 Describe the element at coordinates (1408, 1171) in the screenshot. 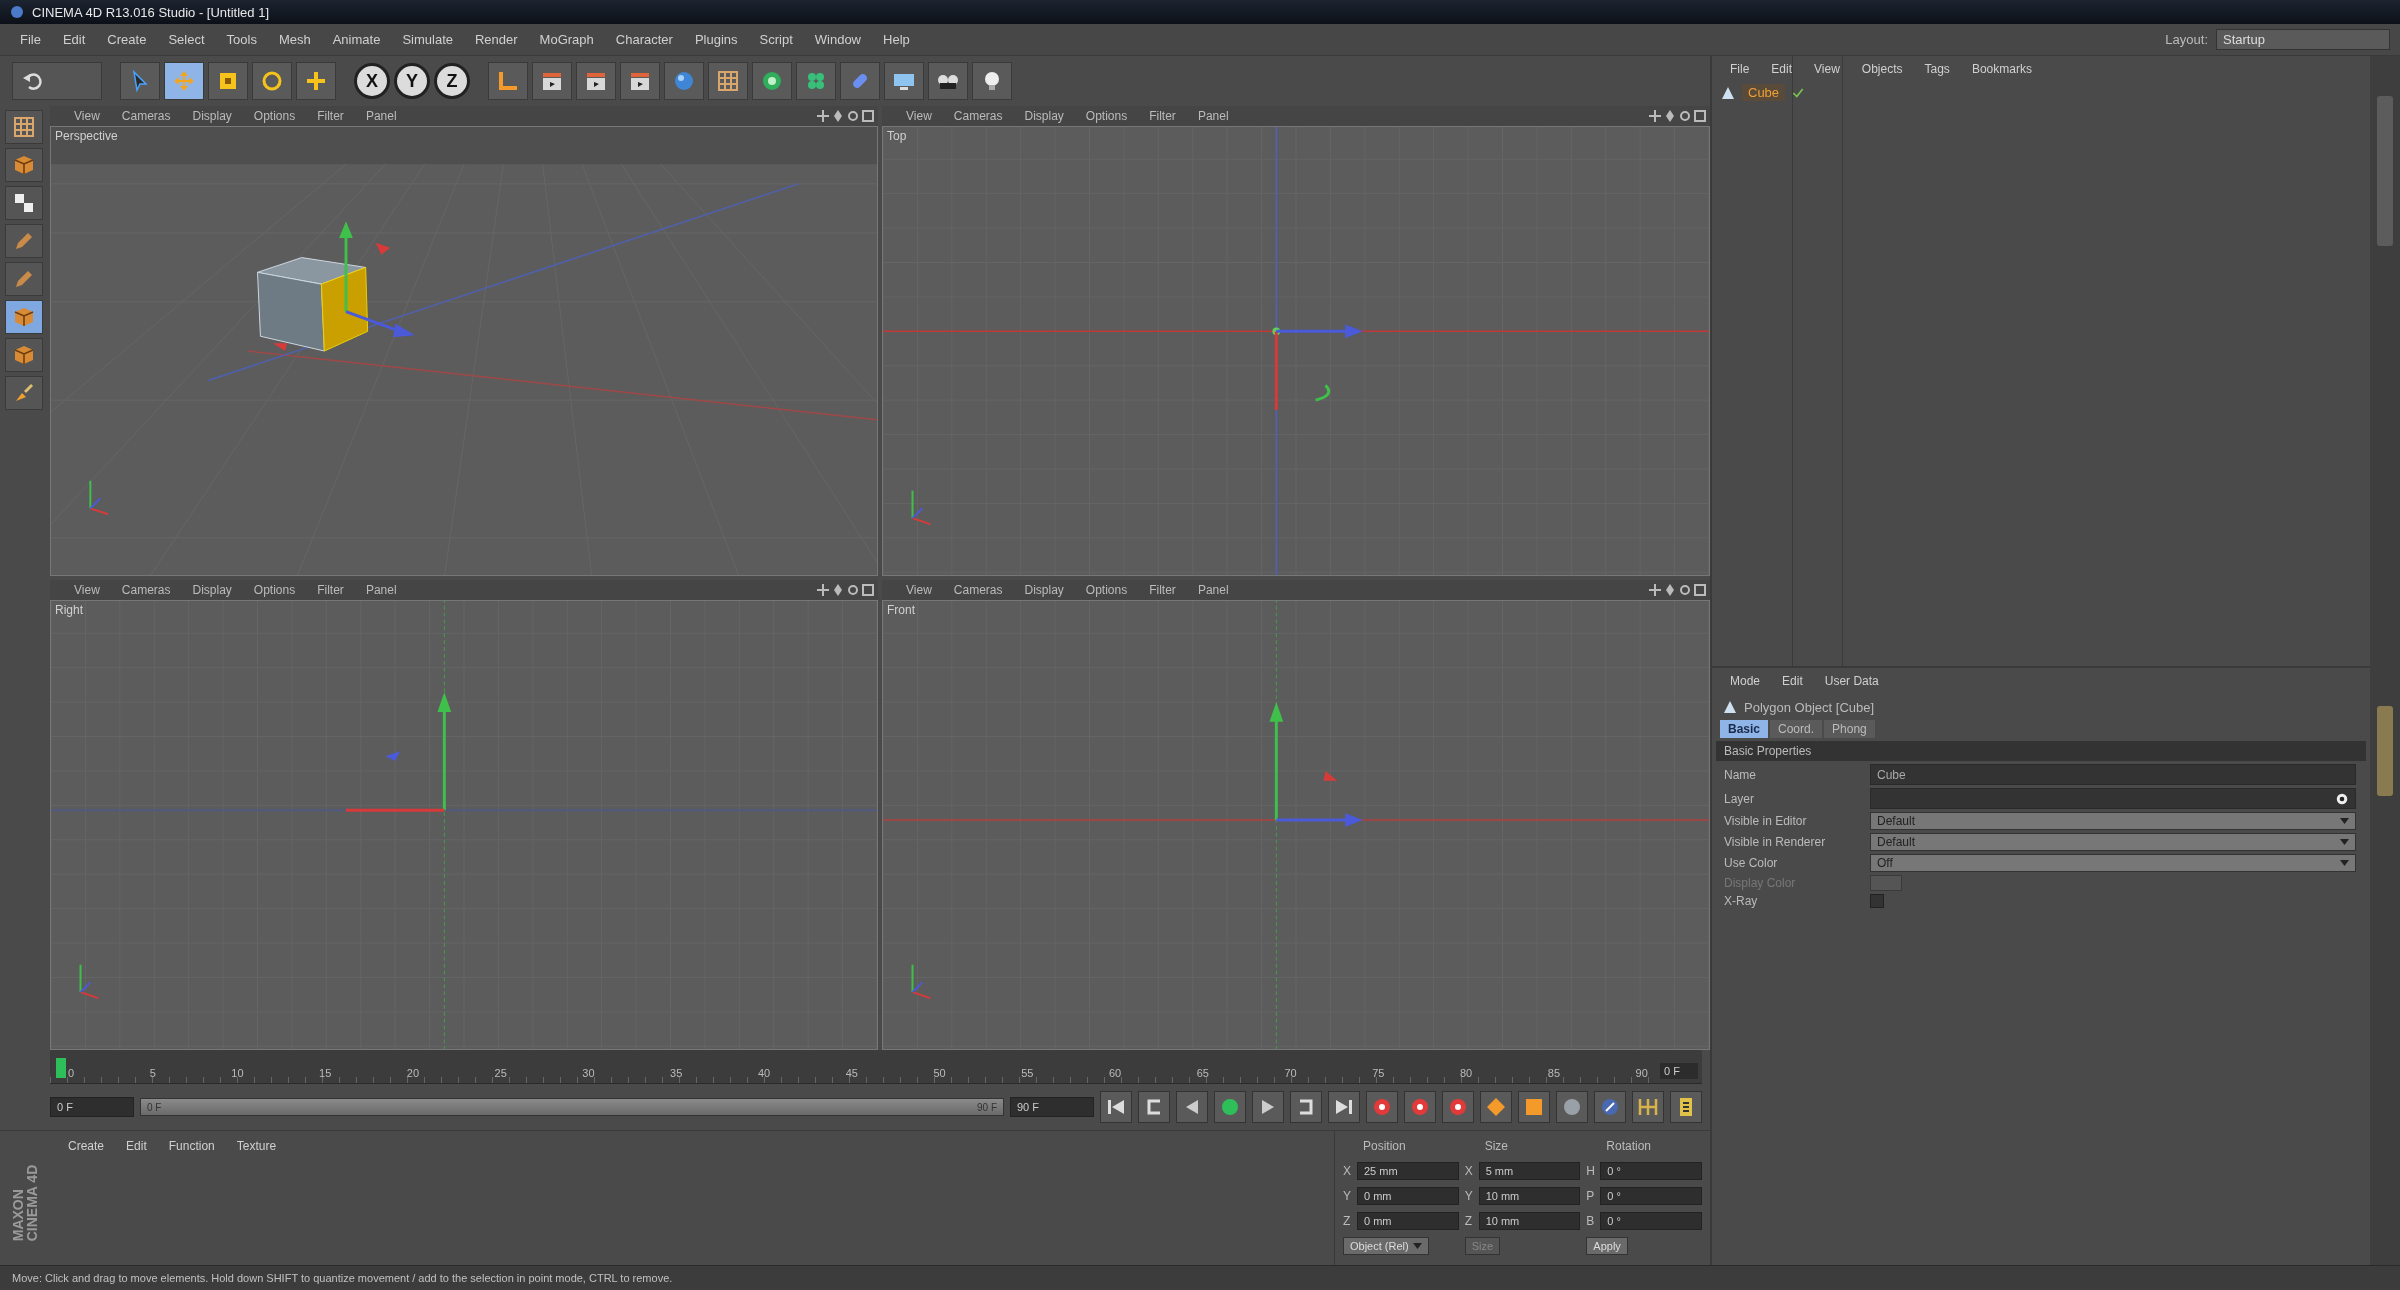

I see `number-field: 25 mm` at that location.